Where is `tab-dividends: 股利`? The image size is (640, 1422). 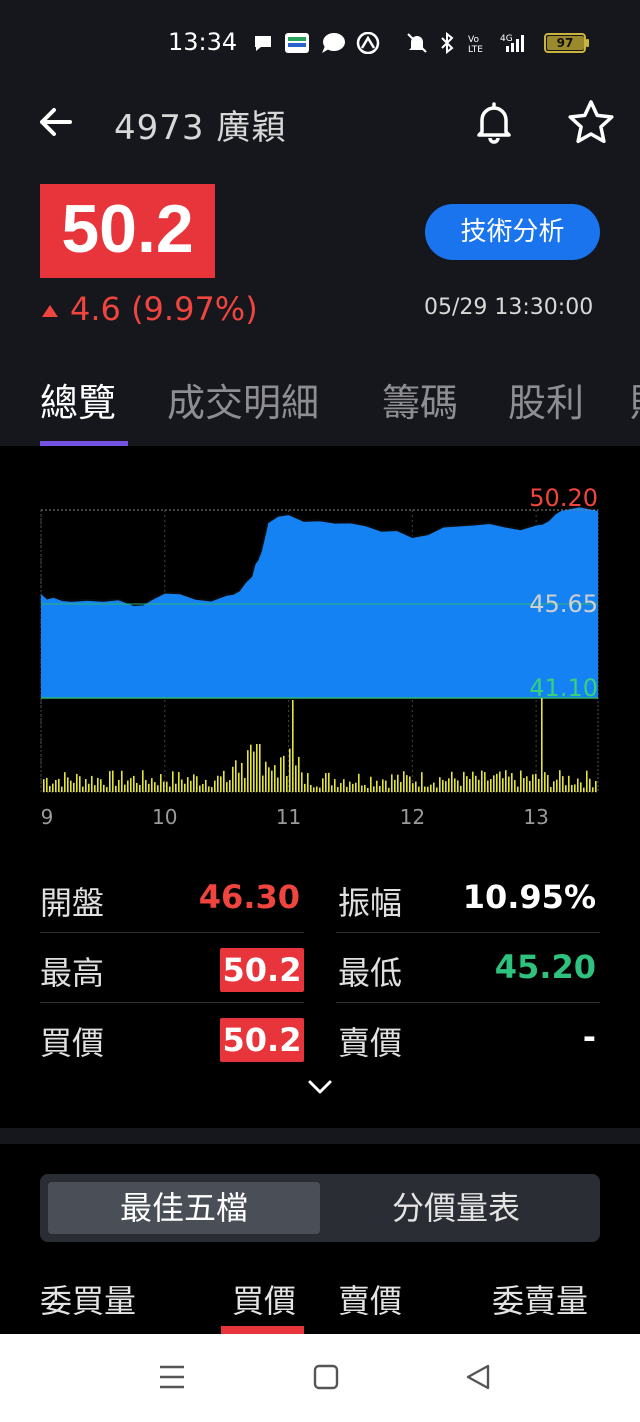 tab-dividends: 股利 is located at coordinates (546, 399).